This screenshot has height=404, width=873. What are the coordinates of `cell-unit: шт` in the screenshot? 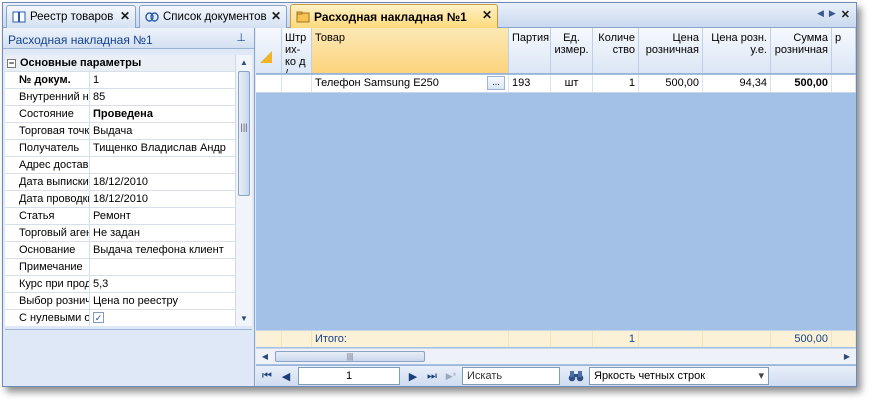 It's located at (572, 83).